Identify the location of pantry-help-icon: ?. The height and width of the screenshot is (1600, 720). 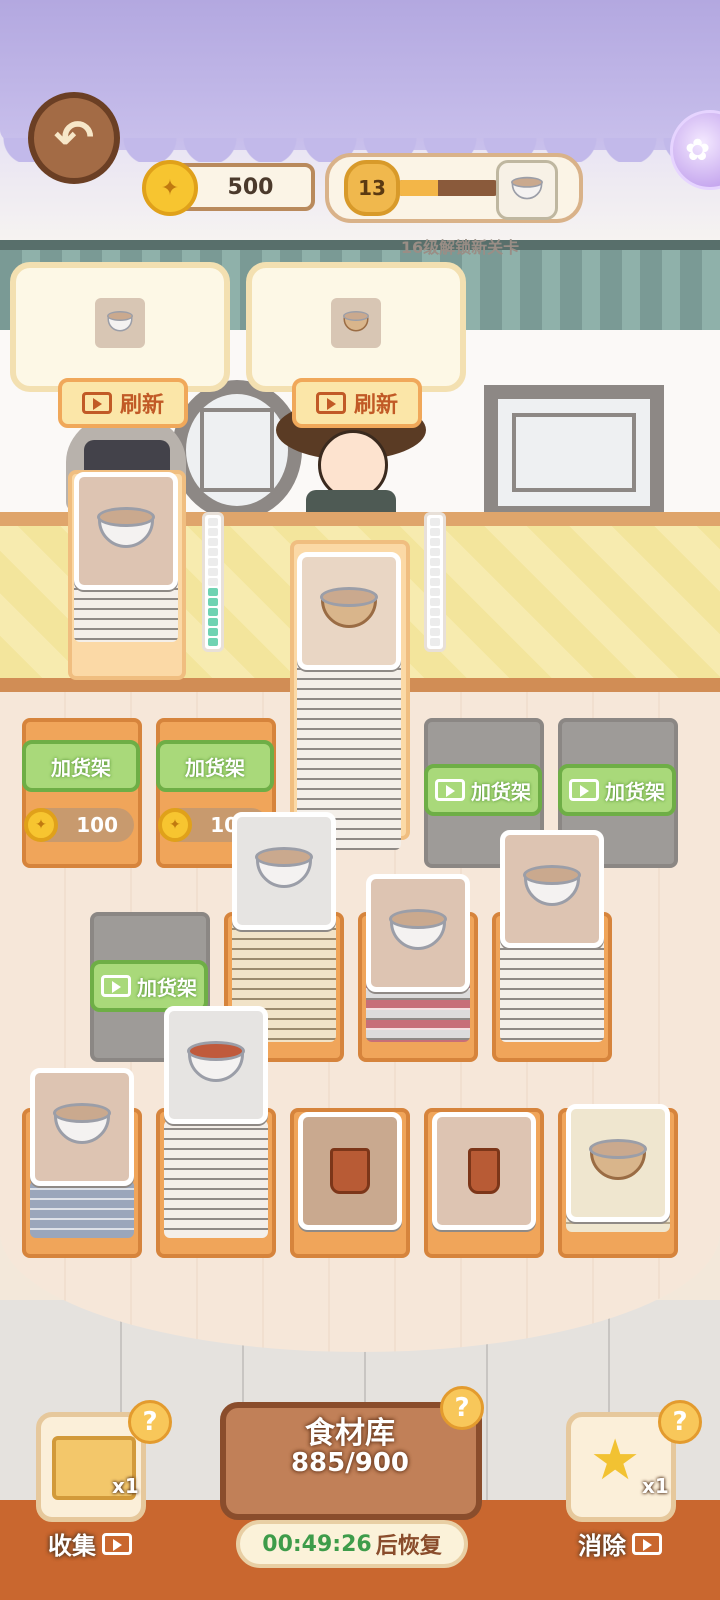
(462, 1408).